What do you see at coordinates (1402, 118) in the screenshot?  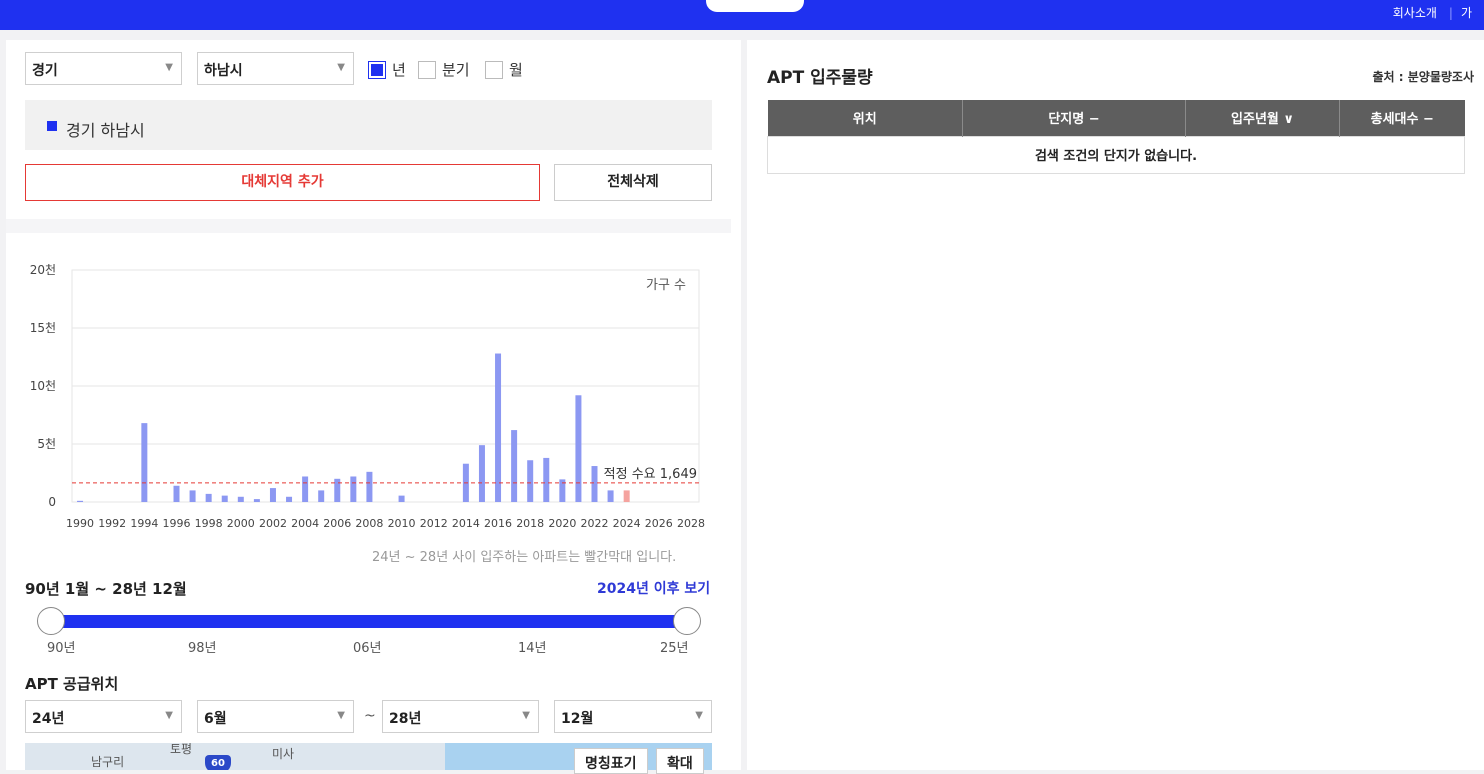 I see `column-header-total-units: 총세대수 −` at bounding box center [1402, 118].